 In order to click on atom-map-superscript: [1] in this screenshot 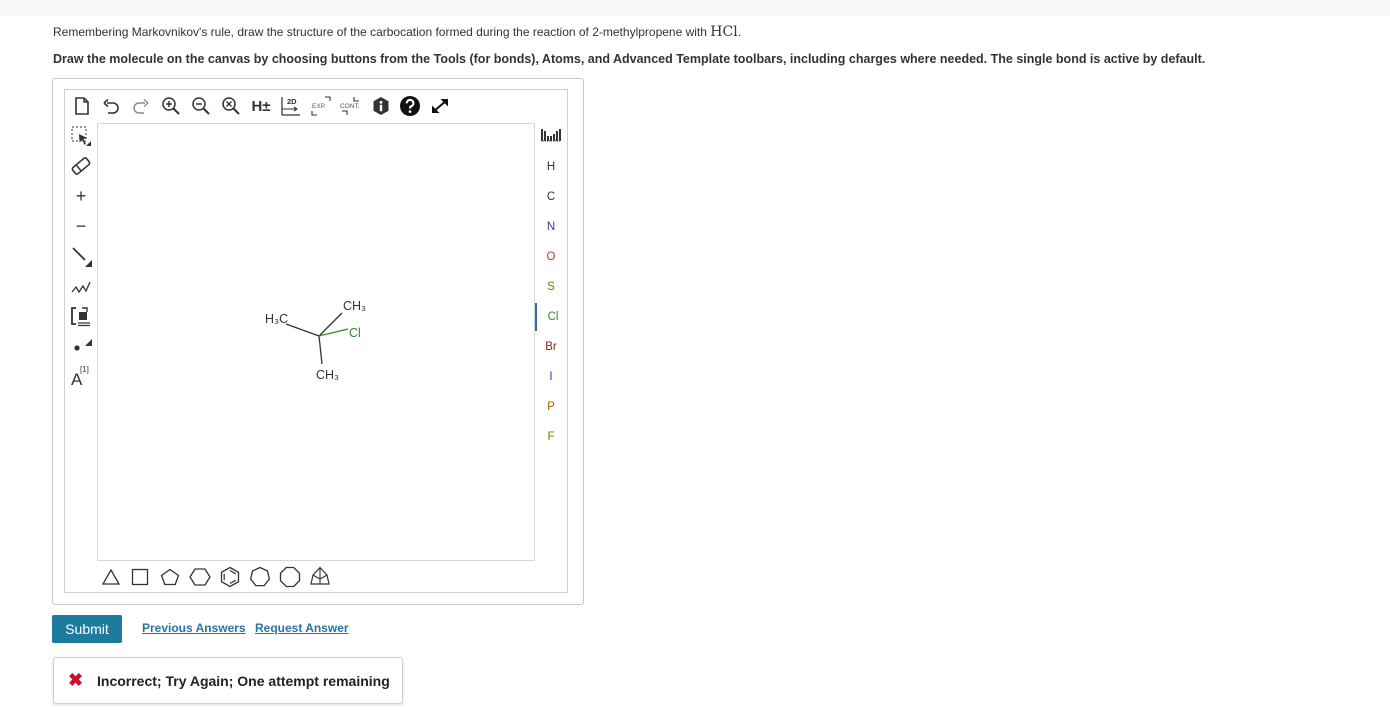, I will do `click(84, 369)`.